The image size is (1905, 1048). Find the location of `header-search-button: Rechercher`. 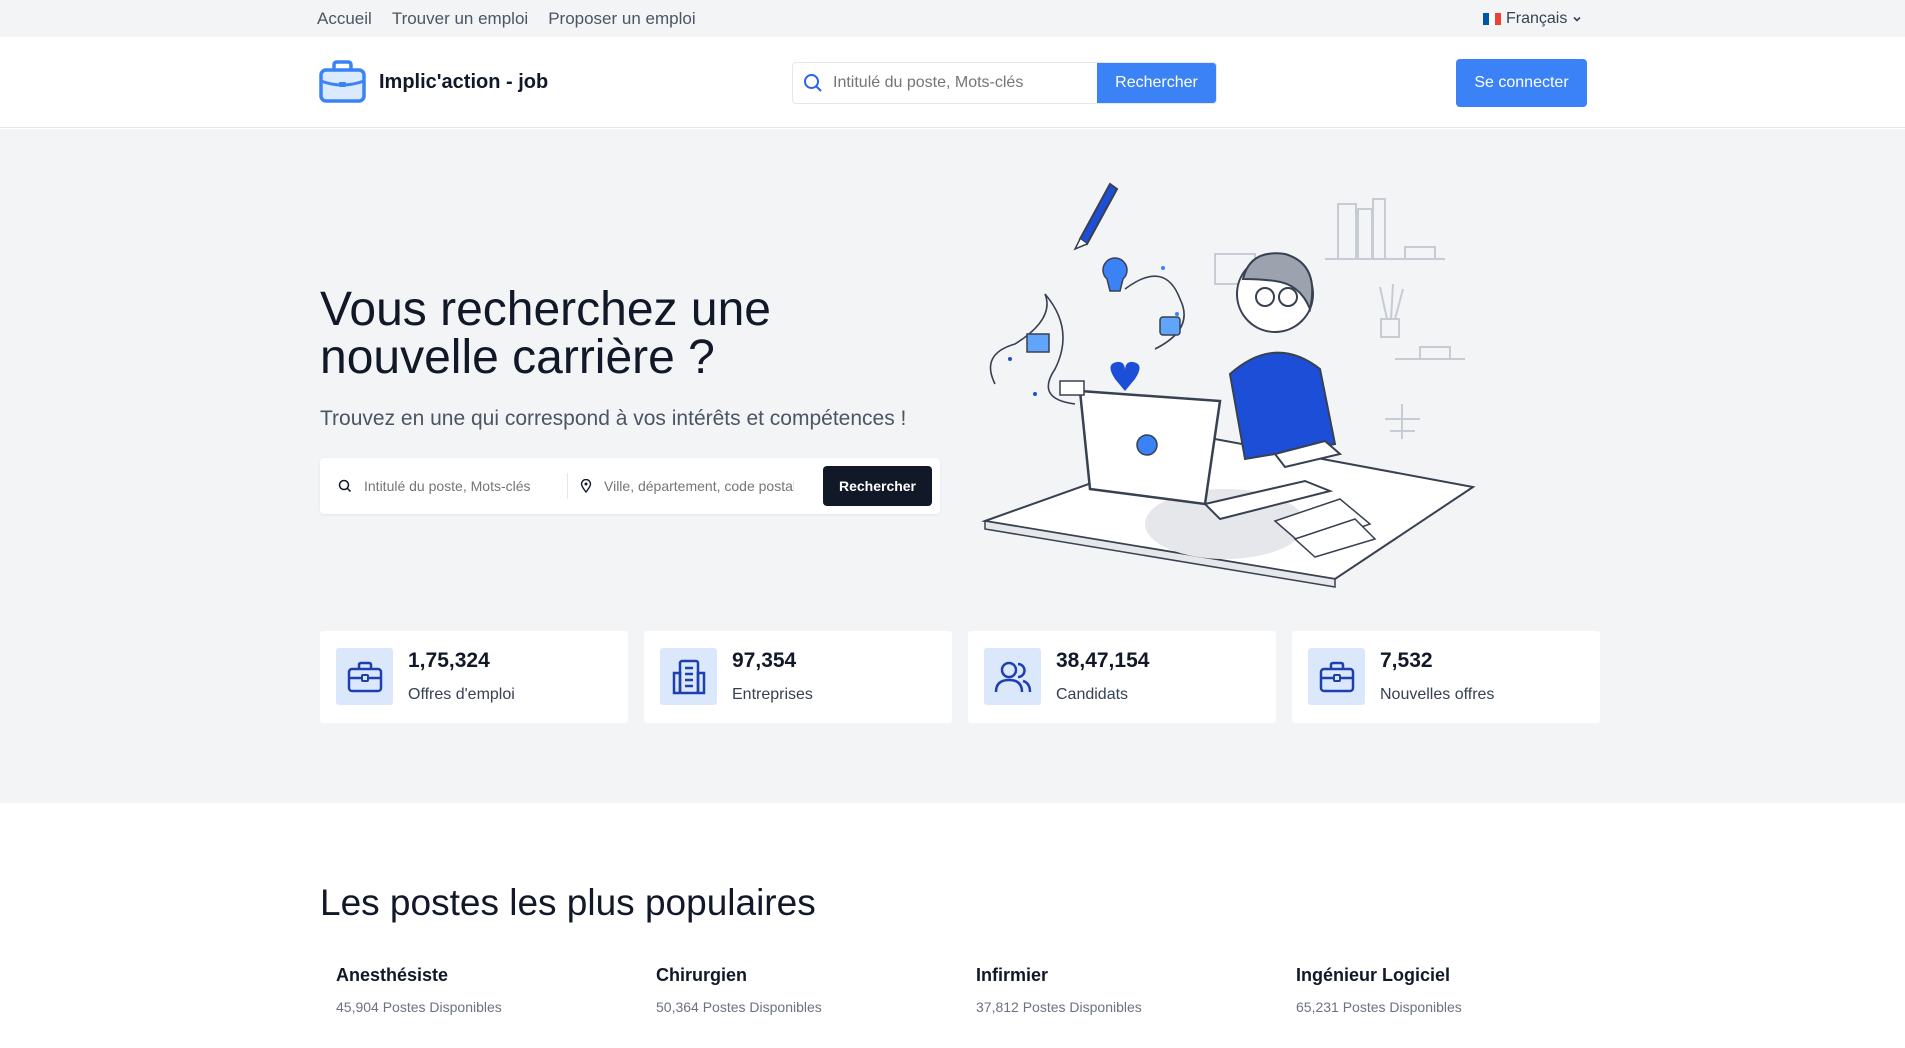

header-search-button: Rechercher is located at coordinates (1156, 83).